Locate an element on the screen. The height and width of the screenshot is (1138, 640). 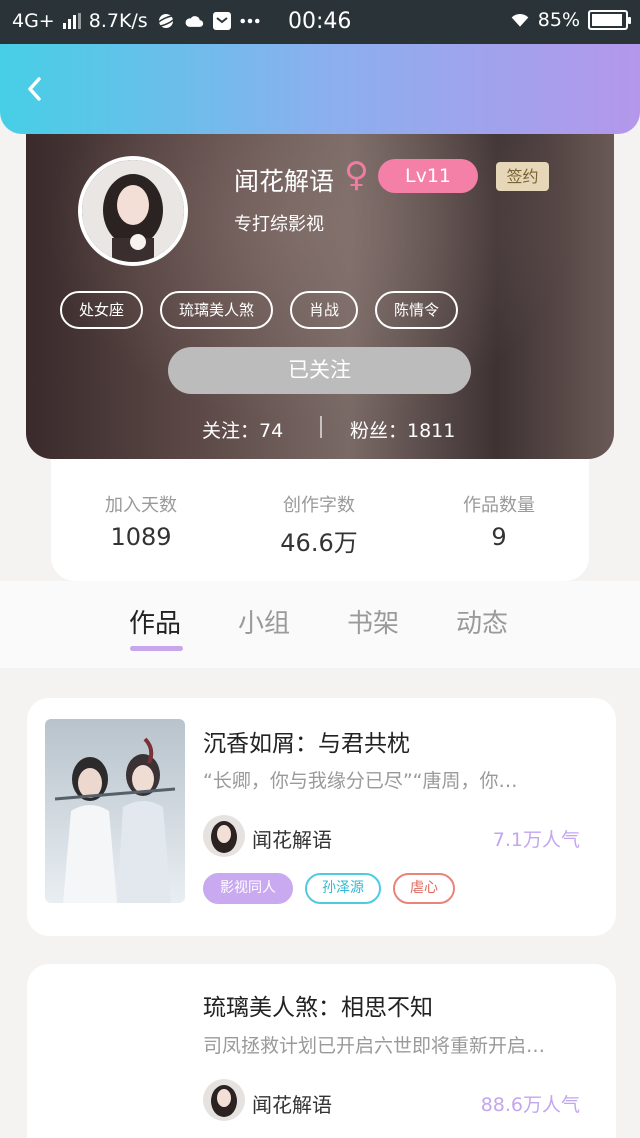
stat-word-count: 创作字数 46.6万 is located at coordinates (319, 524).